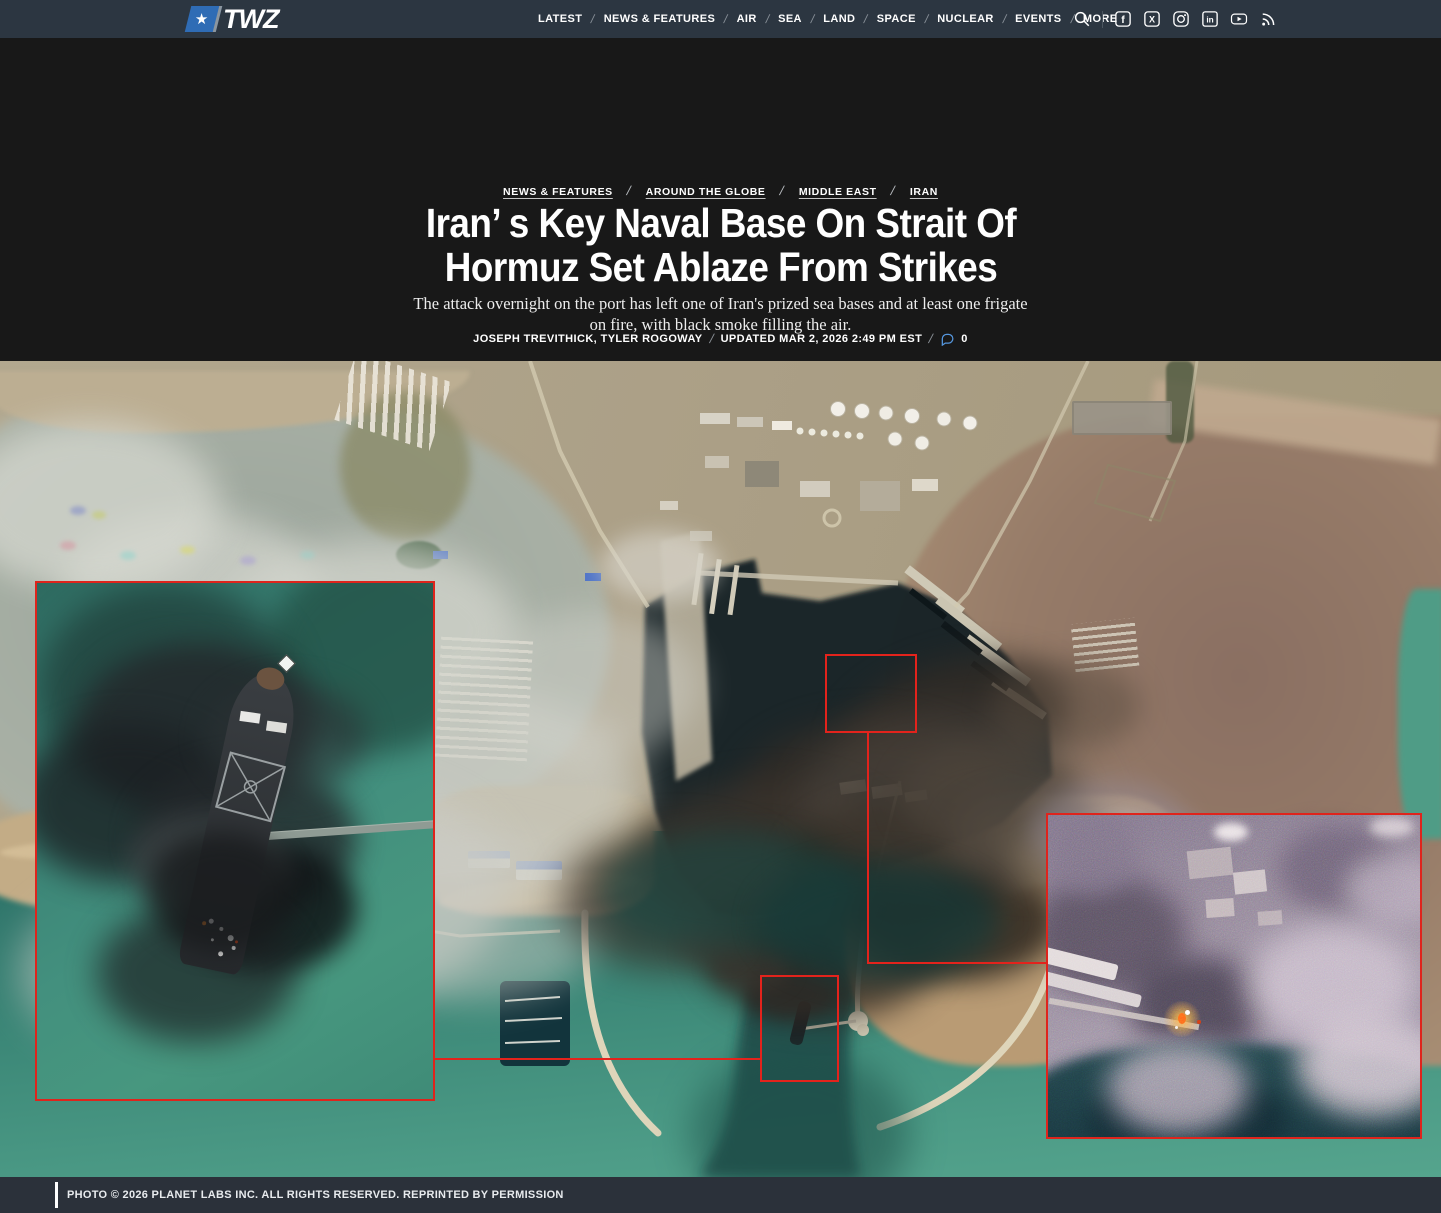 The width and height of the screenshot is (1441, 1213). I want to click on svg-text: f, so click(1123, 20).